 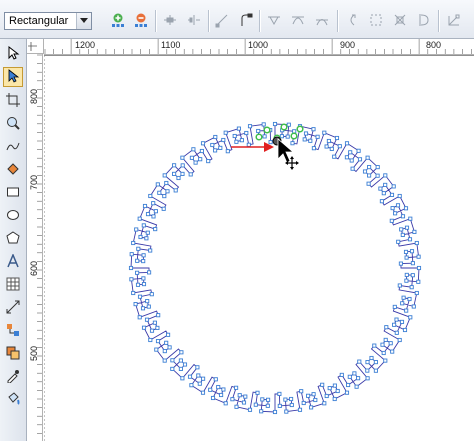 I want to click on chevron-down-icon, so click(x=83, y=21).